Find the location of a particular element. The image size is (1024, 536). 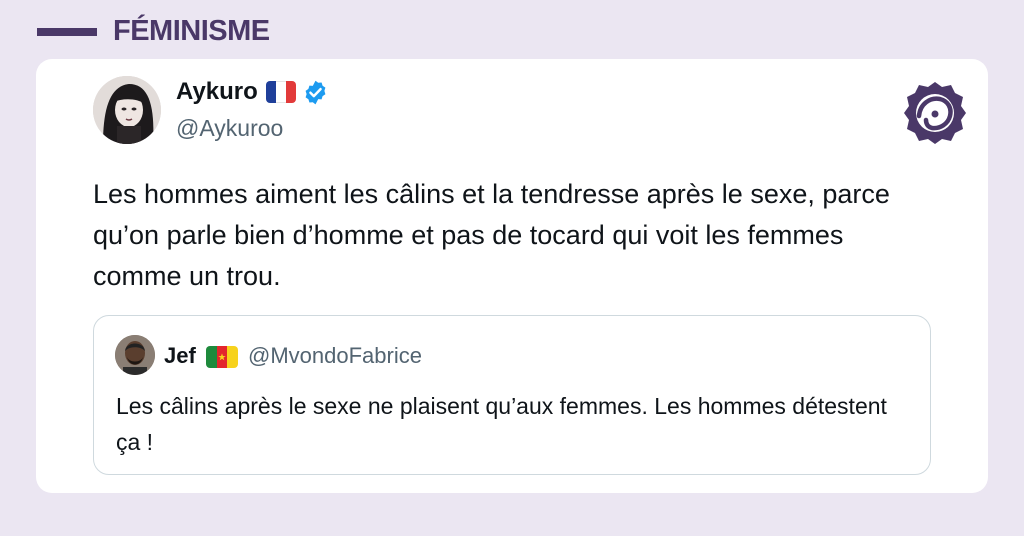

verified-badge-icon is located at coordinates (315, 92).